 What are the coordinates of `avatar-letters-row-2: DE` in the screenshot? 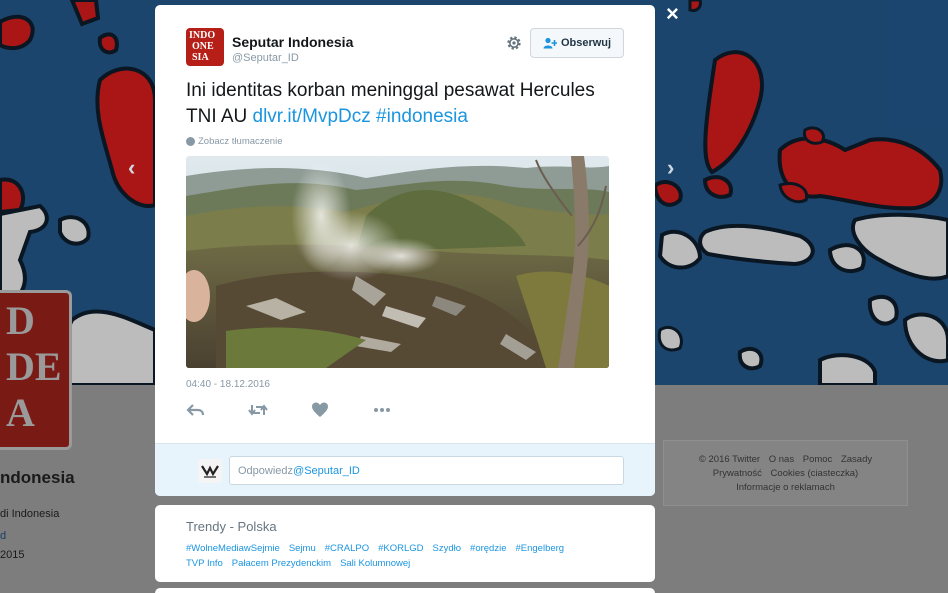 It's located at (34, 366).